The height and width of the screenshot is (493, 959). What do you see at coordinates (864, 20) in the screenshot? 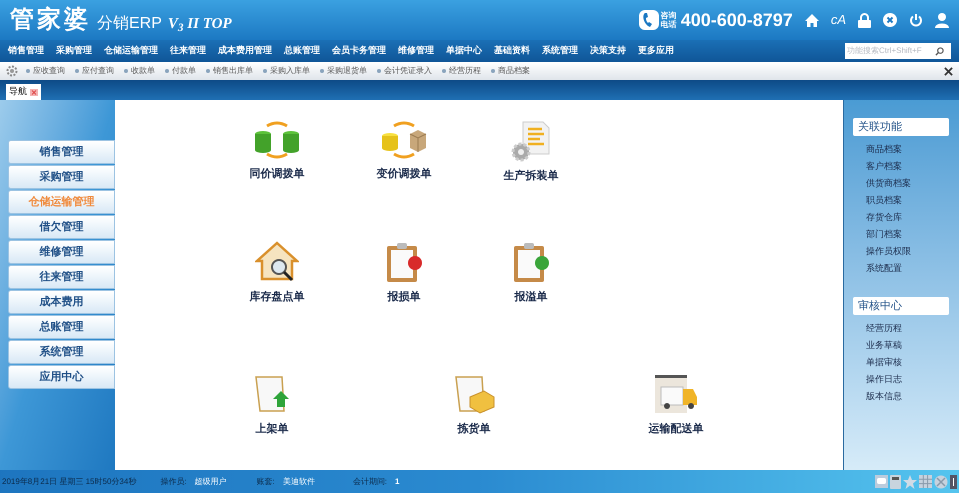
I see `lock-icon` at bounding box center [864, 20].